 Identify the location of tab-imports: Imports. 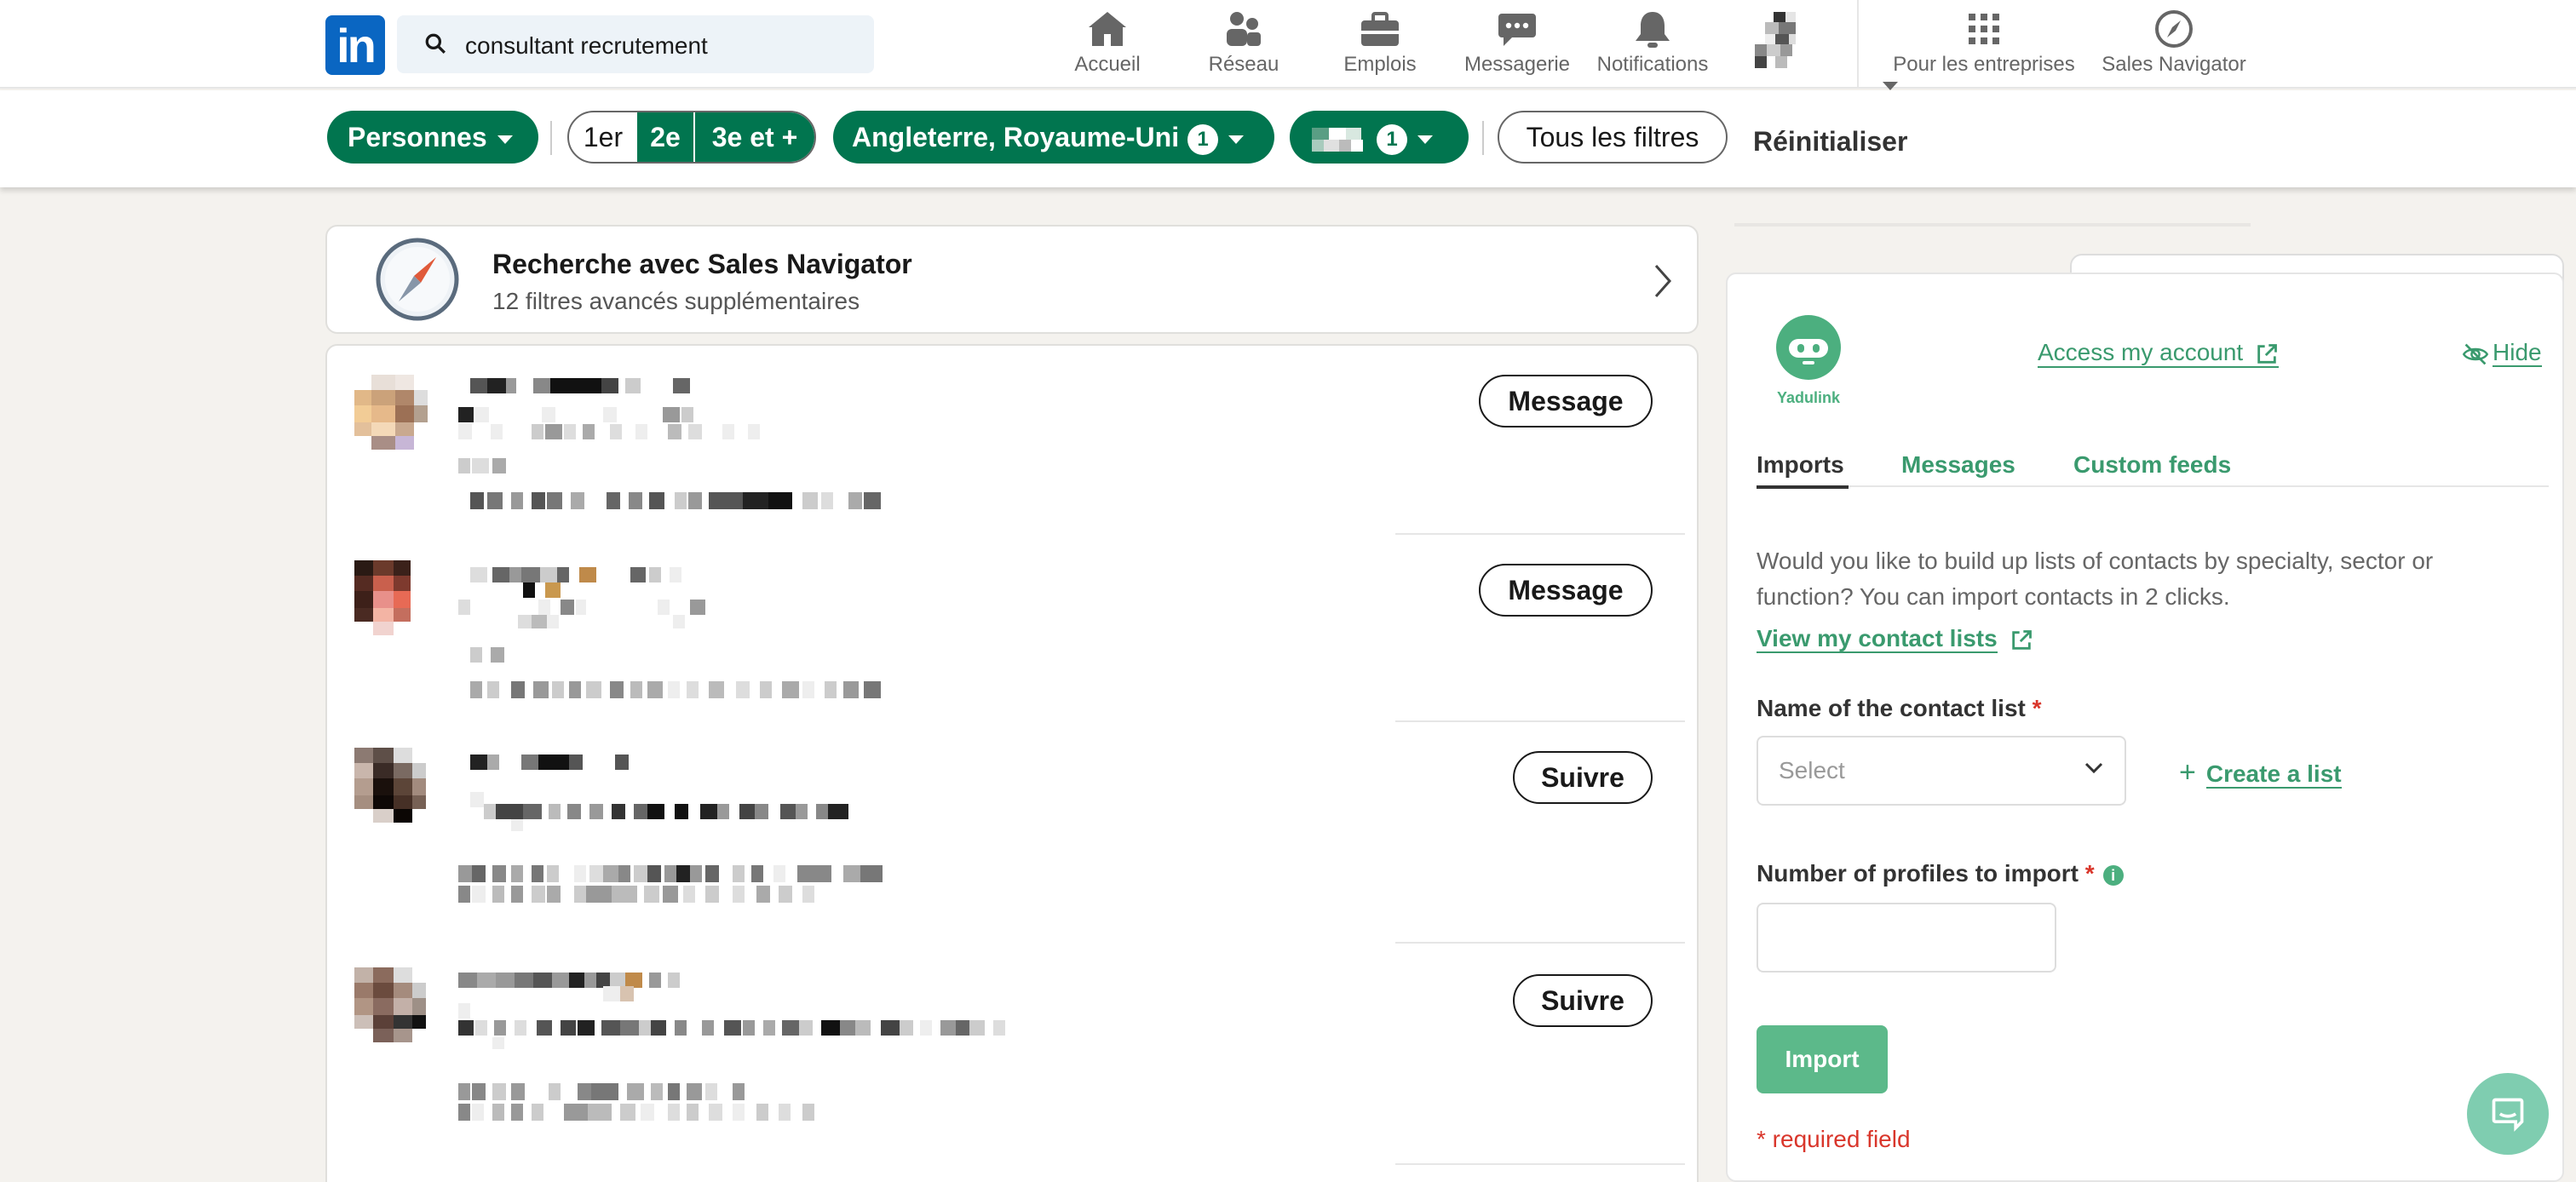
(1801, 465).